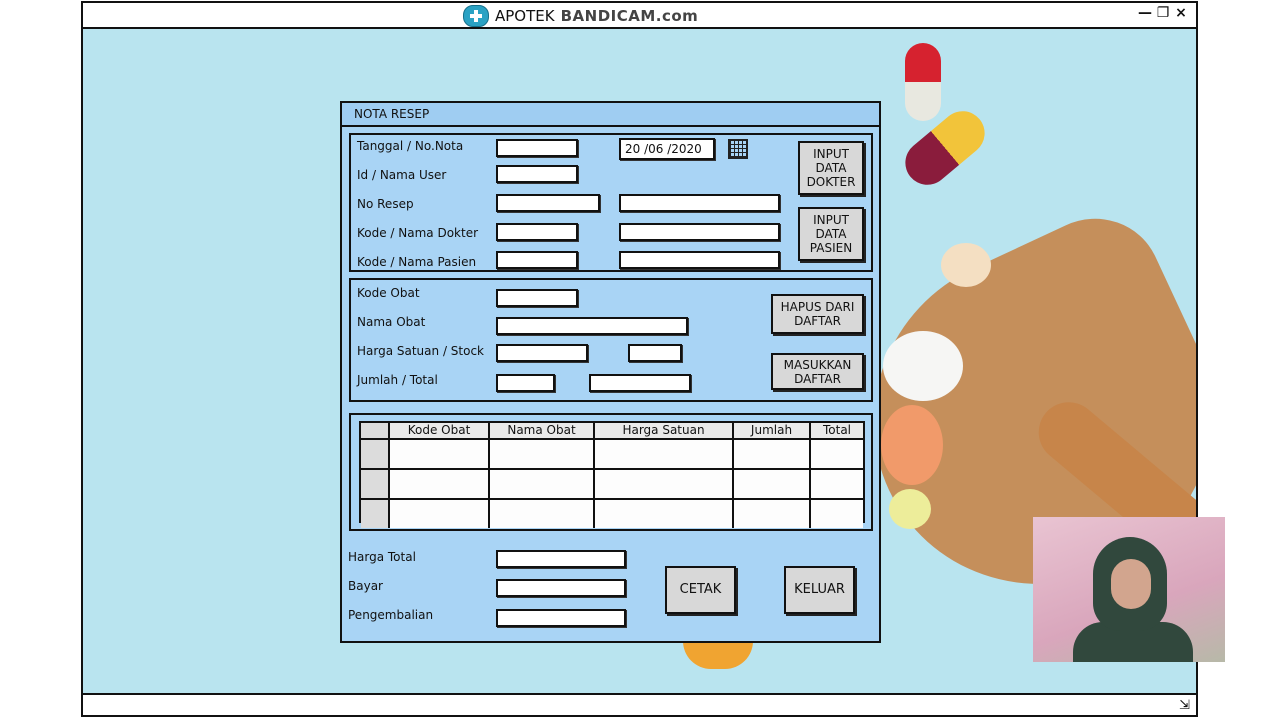 The image size is (1280, 720). Describe the element at coordinates (537, 260) in the screenshot. I see `kode-pasien-input` at that location.